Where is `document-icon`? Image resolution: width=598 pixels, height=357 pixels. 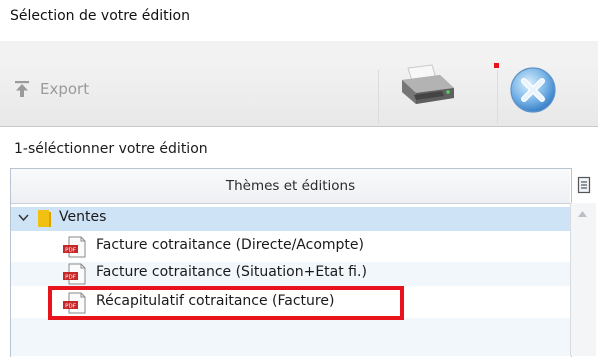
document-icon is located at coordinates (584, 185).